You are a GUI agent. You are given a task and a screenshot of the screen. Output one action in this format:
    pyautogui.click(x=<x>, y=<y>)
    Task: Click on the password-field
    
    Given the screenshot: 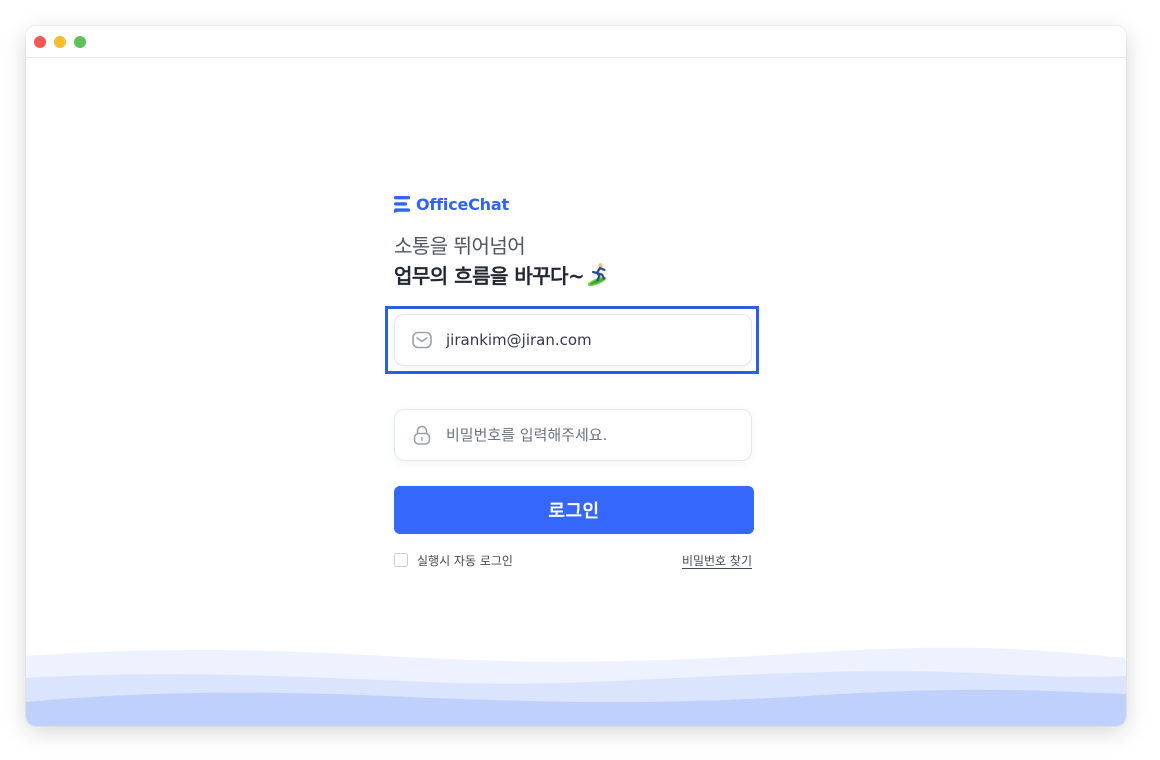 What is the action you would take?
    pyautogui.click(x=573, y=435)
    